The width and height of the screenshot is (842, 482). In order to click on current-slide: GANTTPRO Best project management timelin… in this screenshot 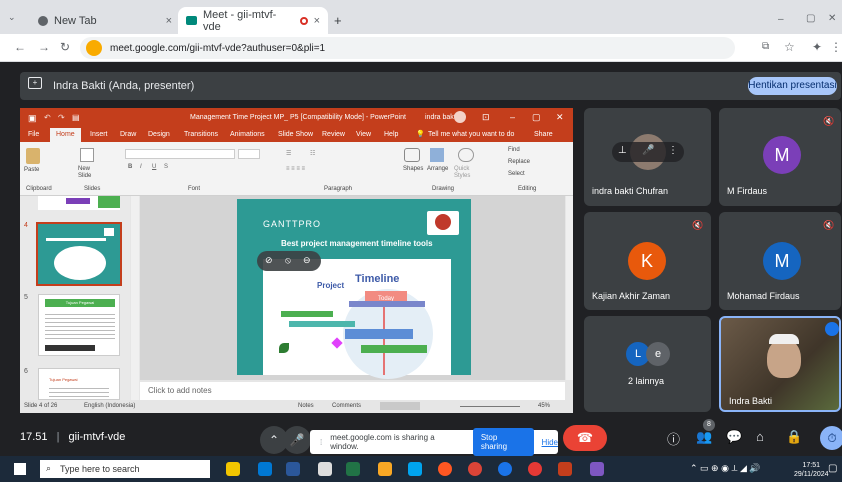, I will do `click(354, 289)`.